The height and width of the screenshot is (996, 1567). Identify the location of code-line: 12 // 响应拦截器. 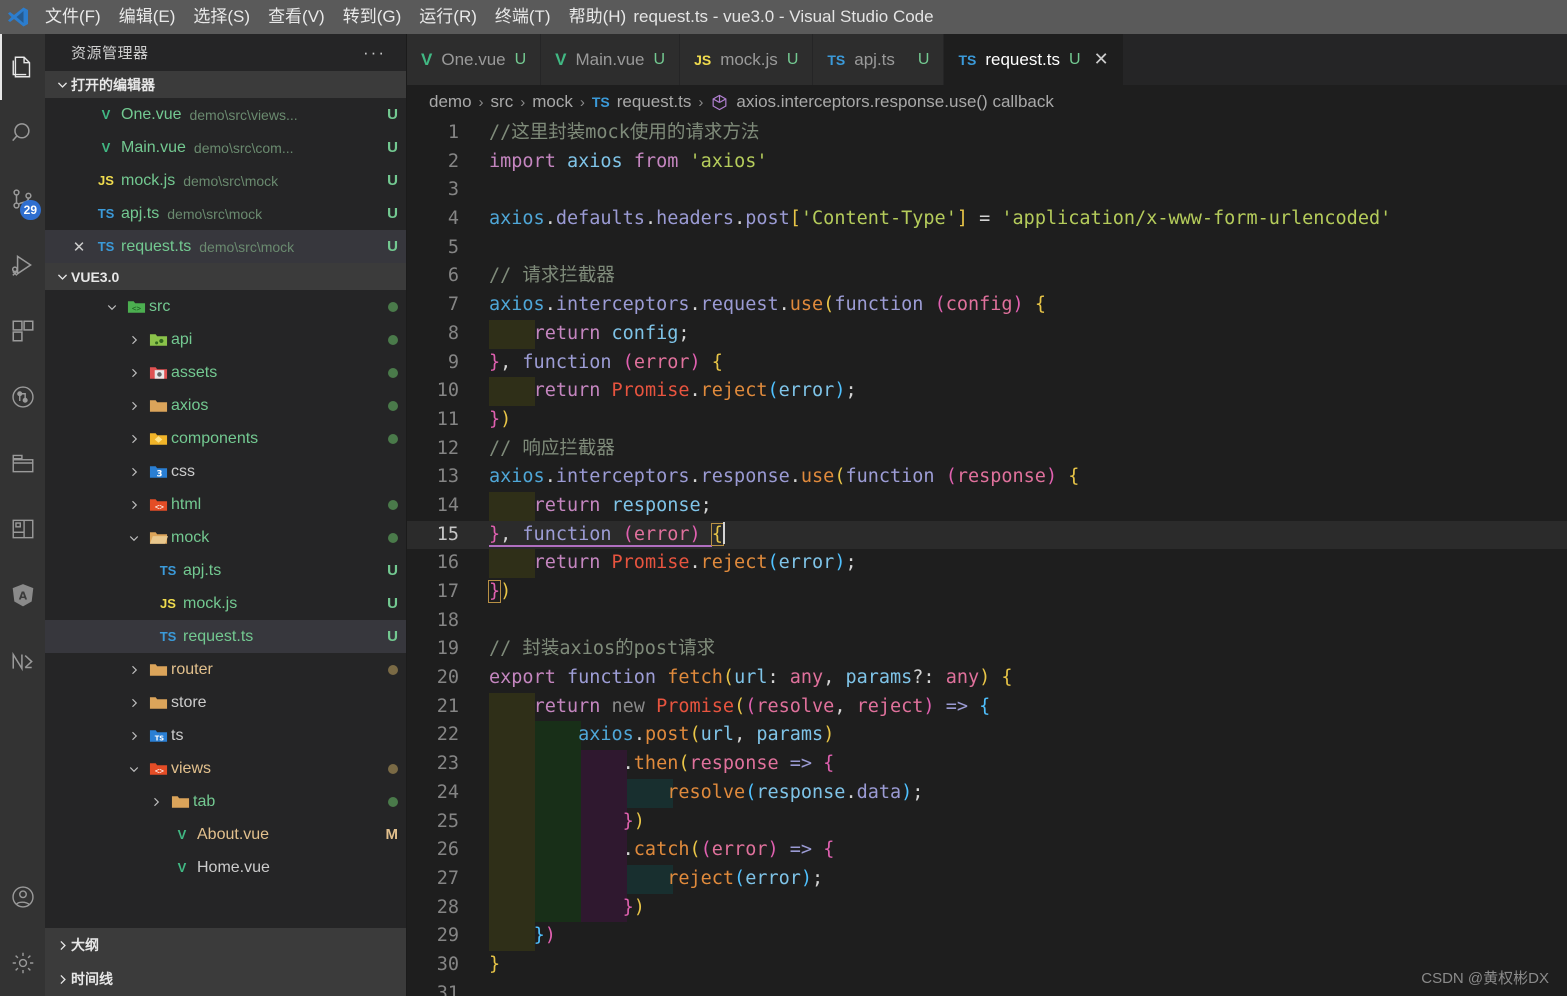
(987, 449).